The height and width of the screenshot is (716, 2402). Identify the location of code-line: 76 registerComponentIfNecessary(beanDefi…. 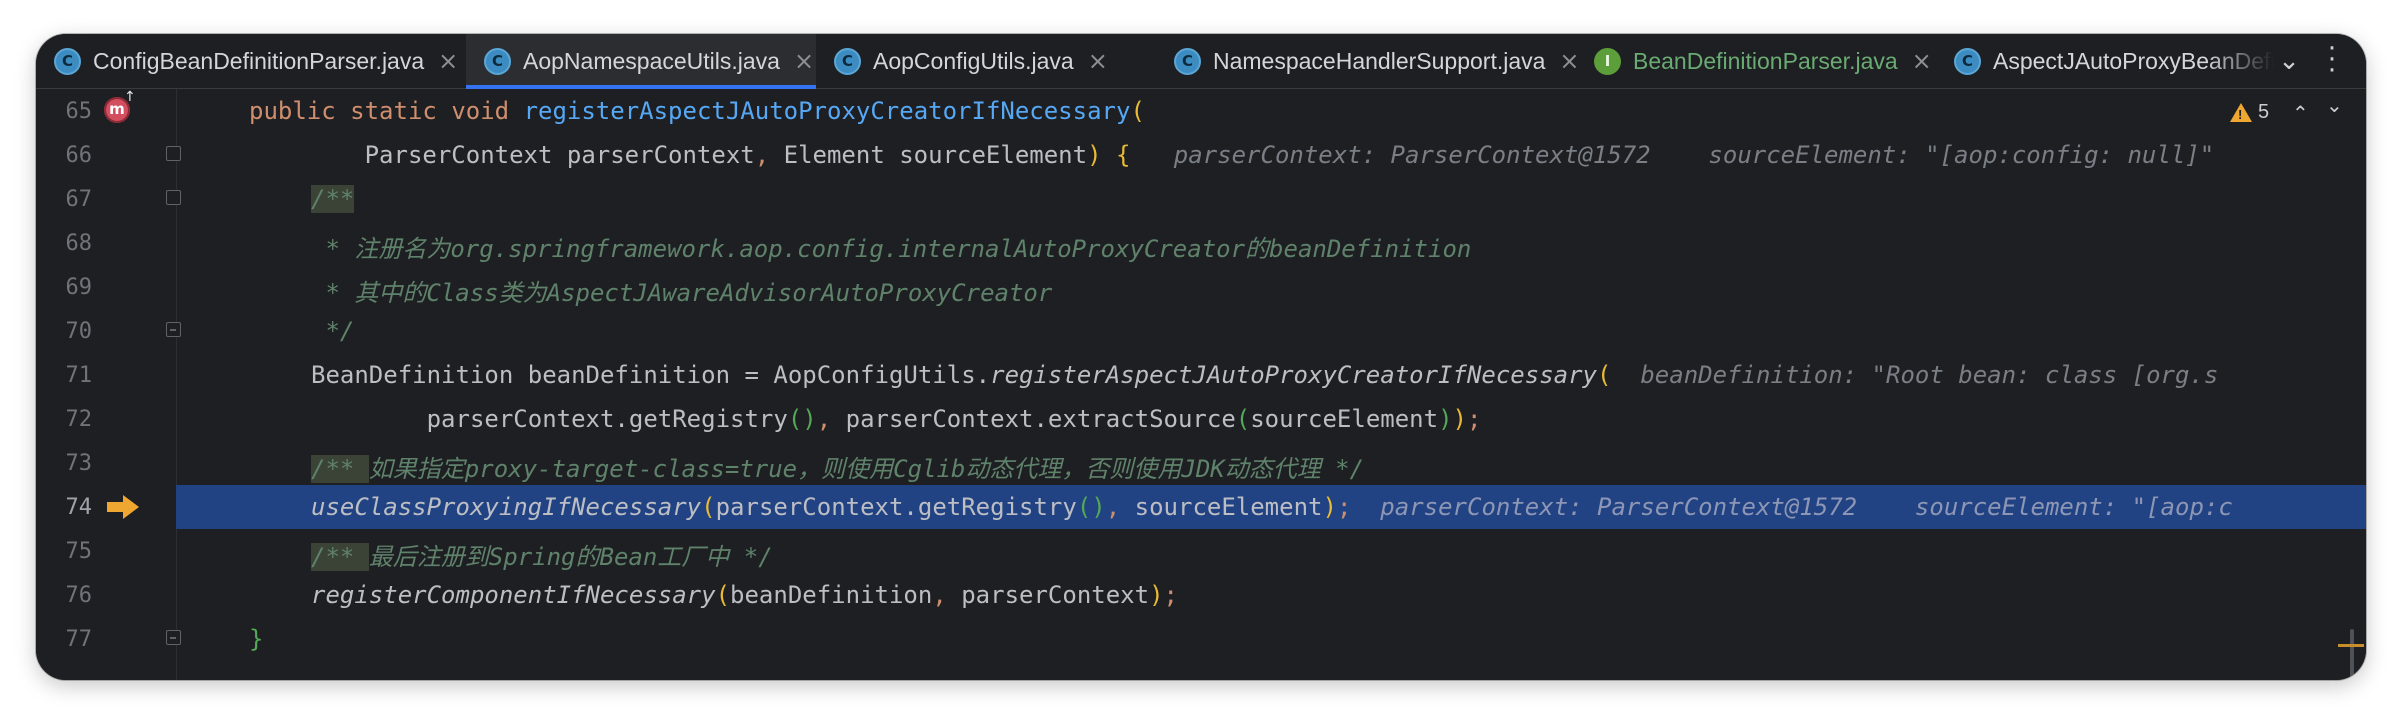
(1201, 595).